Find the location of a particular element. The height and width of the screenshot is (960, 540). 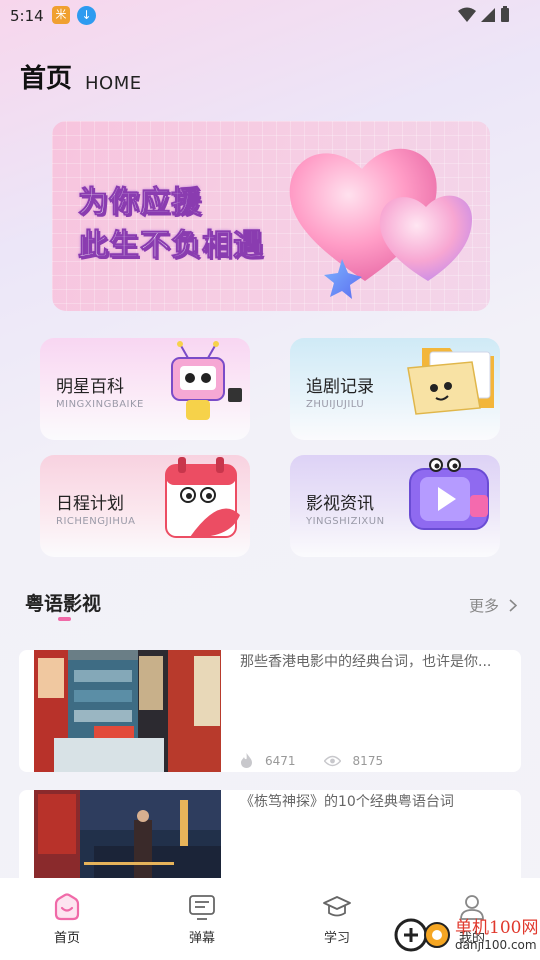

barrage-icon is located at coordinates (202, 907).